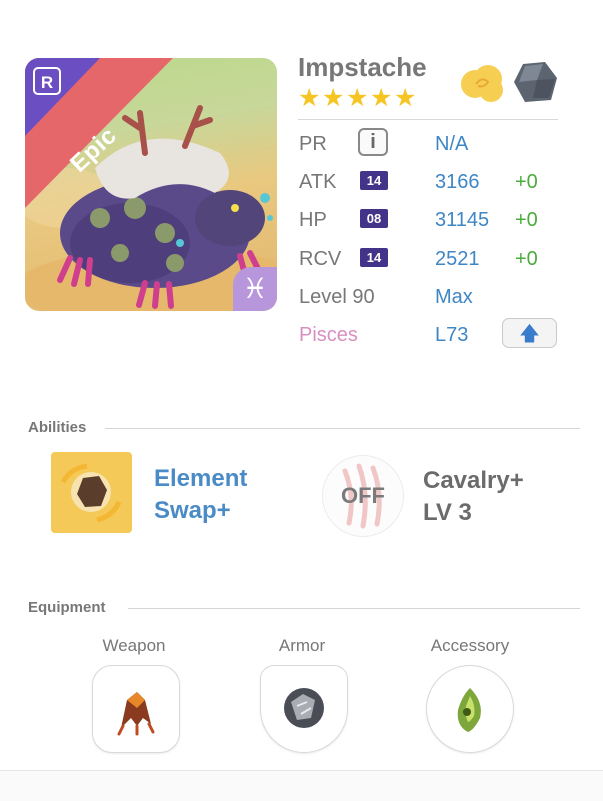  I want to click on hp-bonus: +0, so click(526, 220).